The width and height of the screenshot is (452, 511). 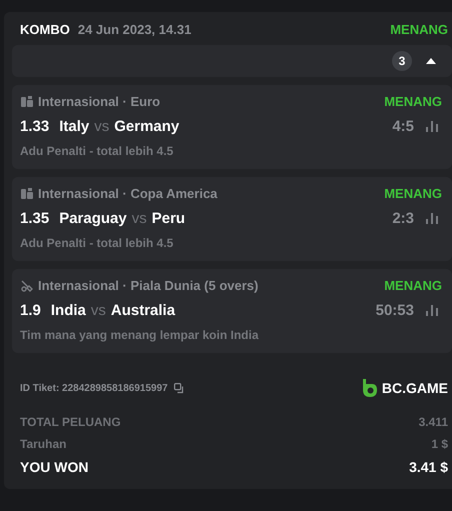 I want to click on total-label: YOU WON, so click(x=54, y=467).